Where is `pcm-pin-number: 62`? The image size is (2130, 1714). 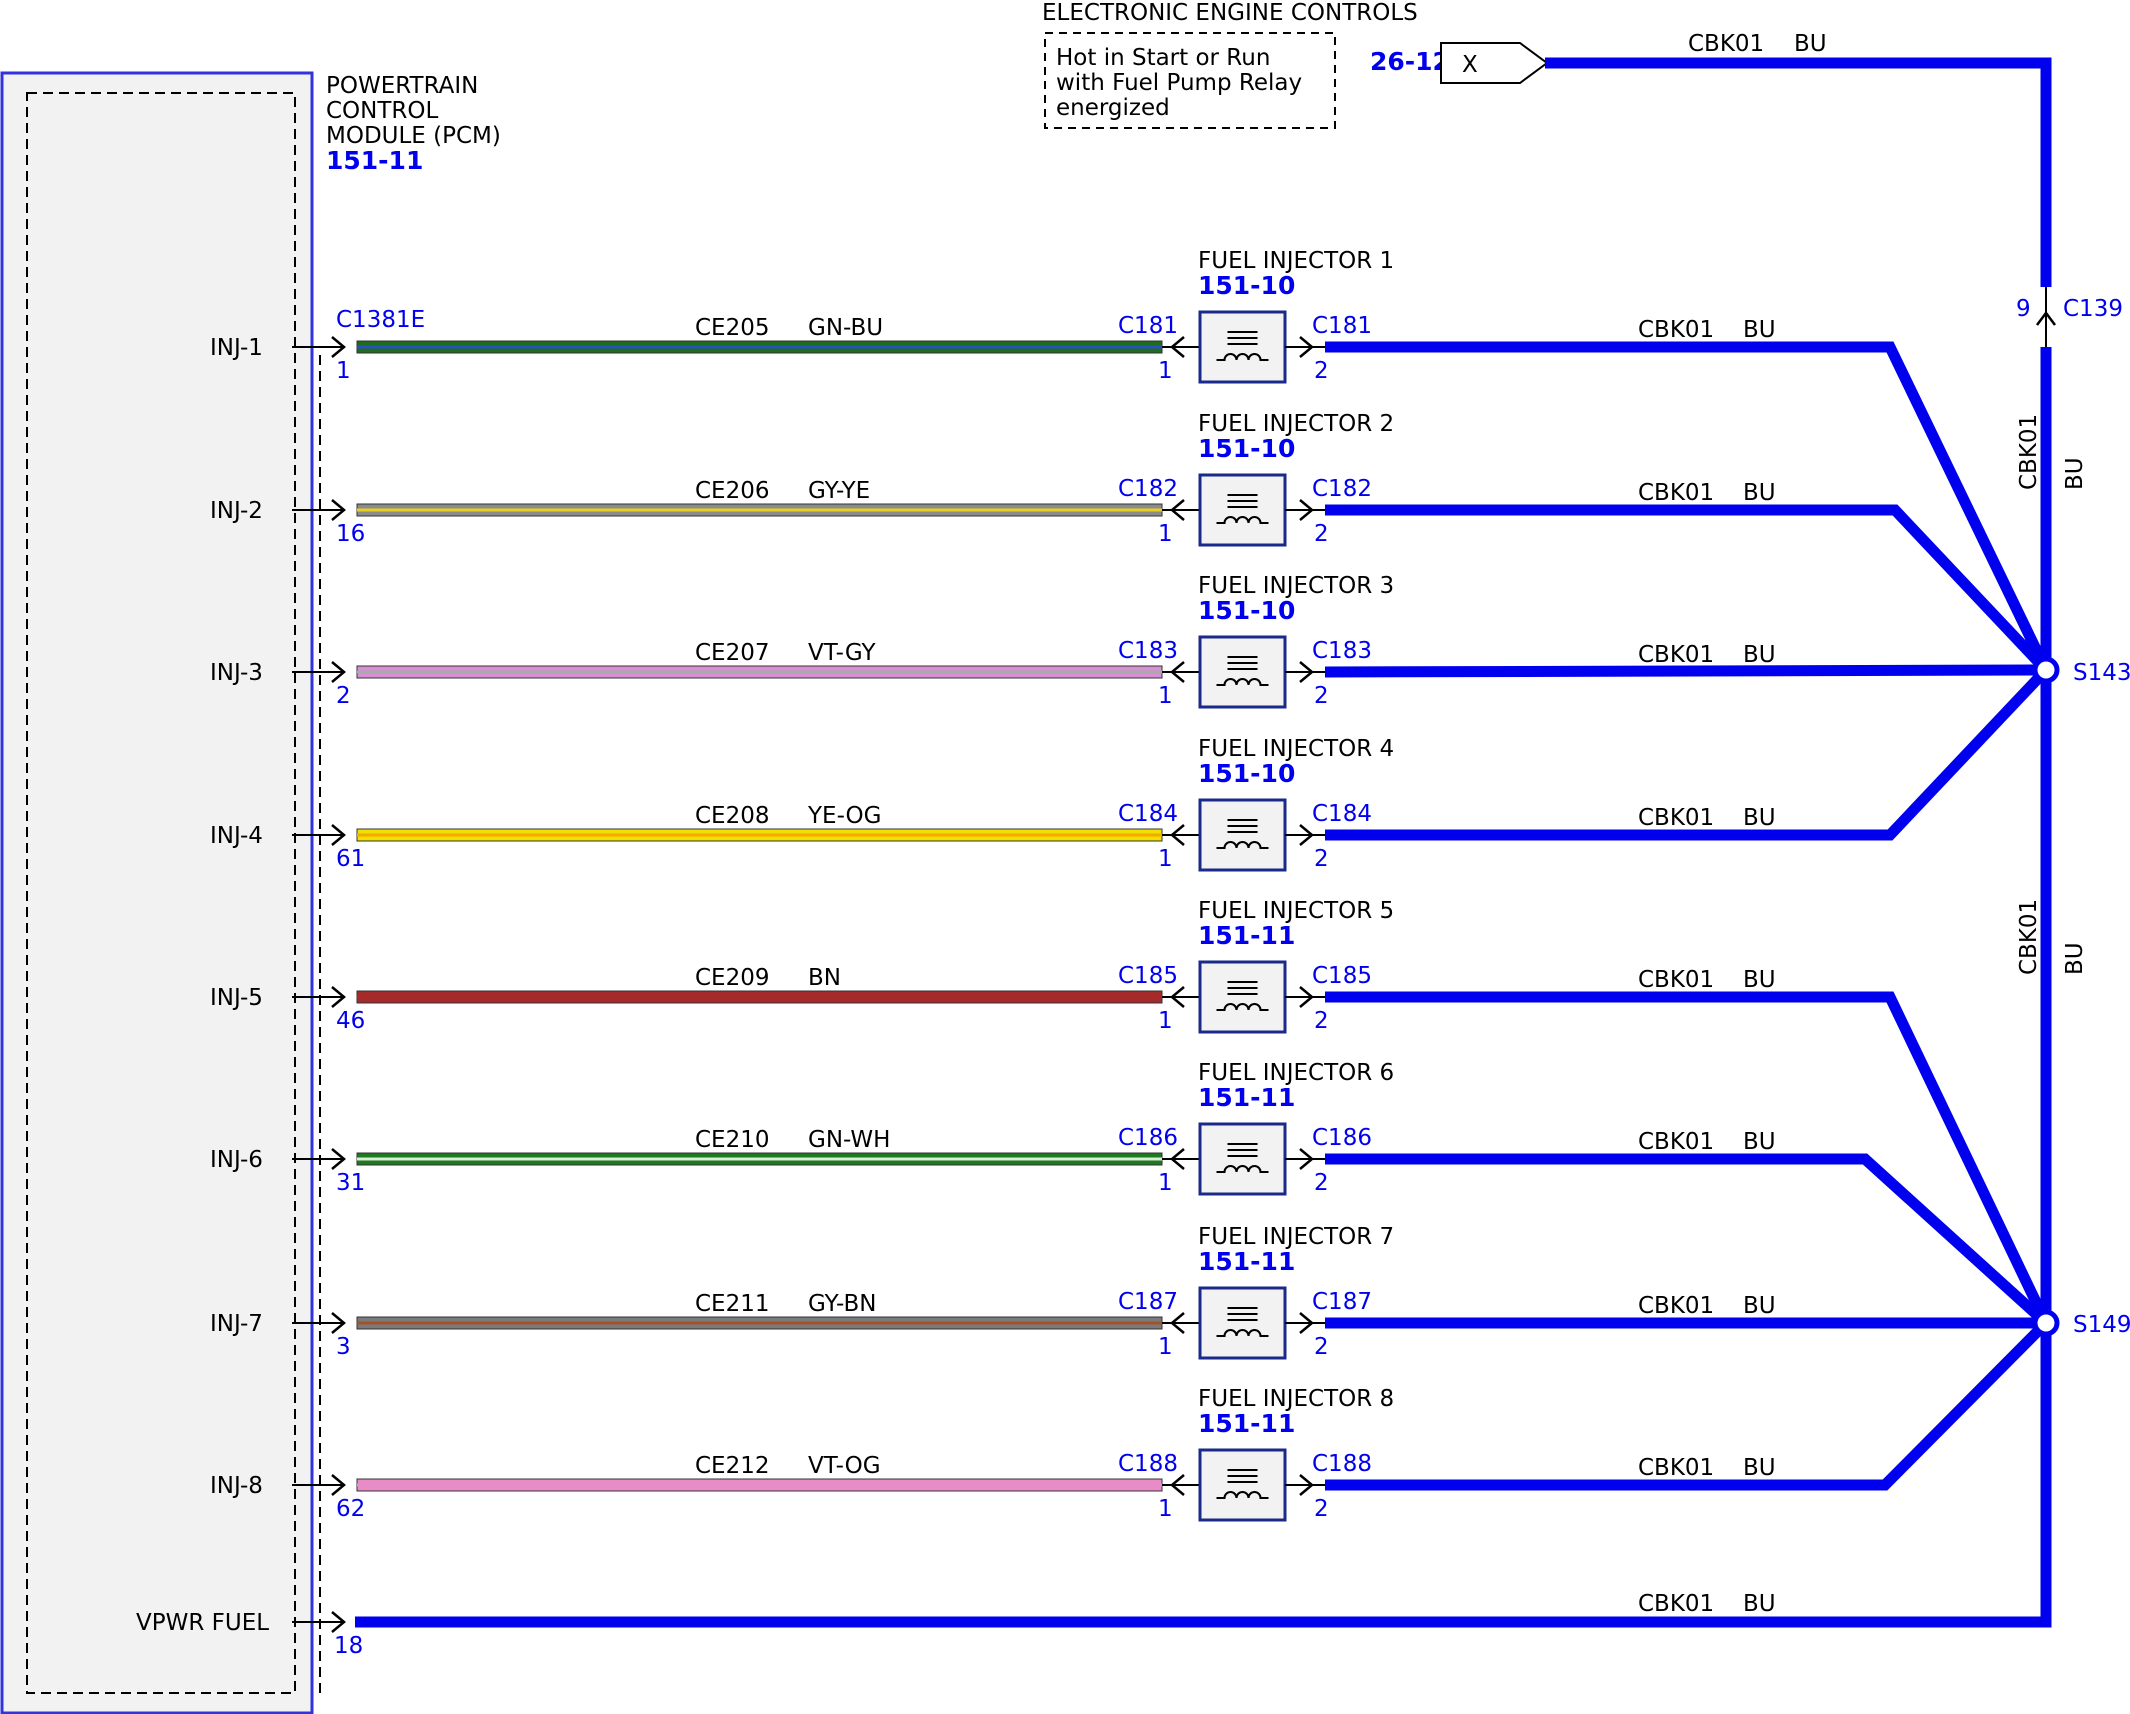
pcm-pin-number: 62 is located at coordinates (350, 1509).